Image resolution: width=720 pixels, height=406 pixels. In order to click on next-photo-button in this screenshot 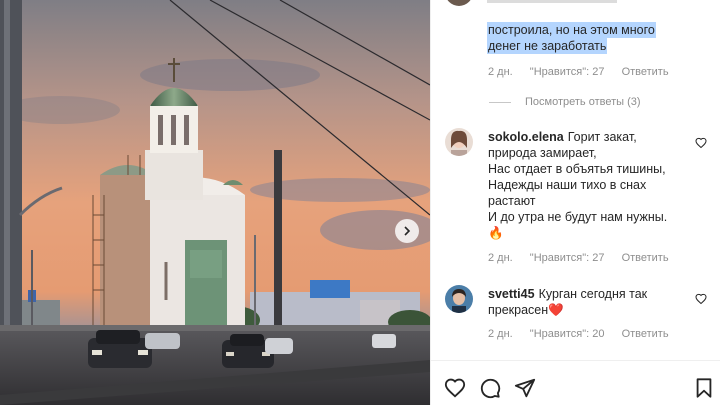, I will do `click(407, 231)`.